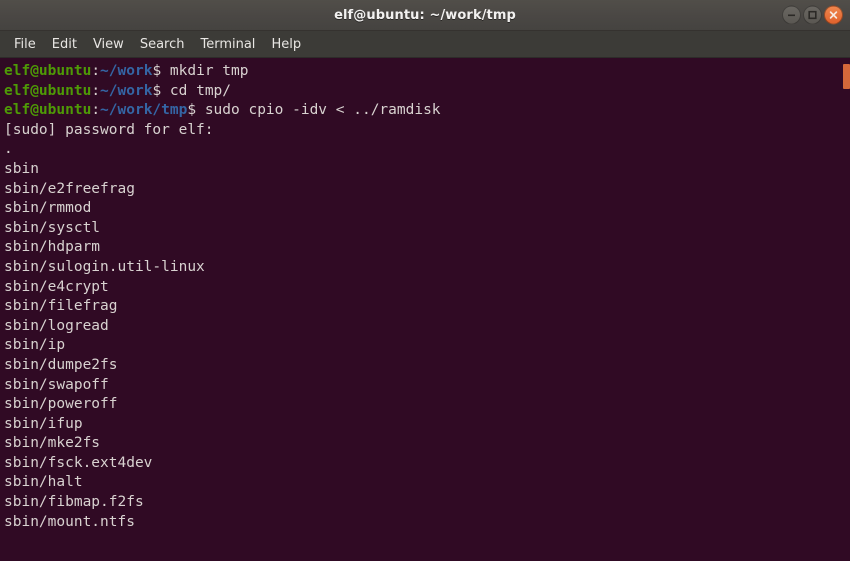  I want to click on window-titlebar: elf@ubuntu: ~/work/tmp, so click(425, 15).